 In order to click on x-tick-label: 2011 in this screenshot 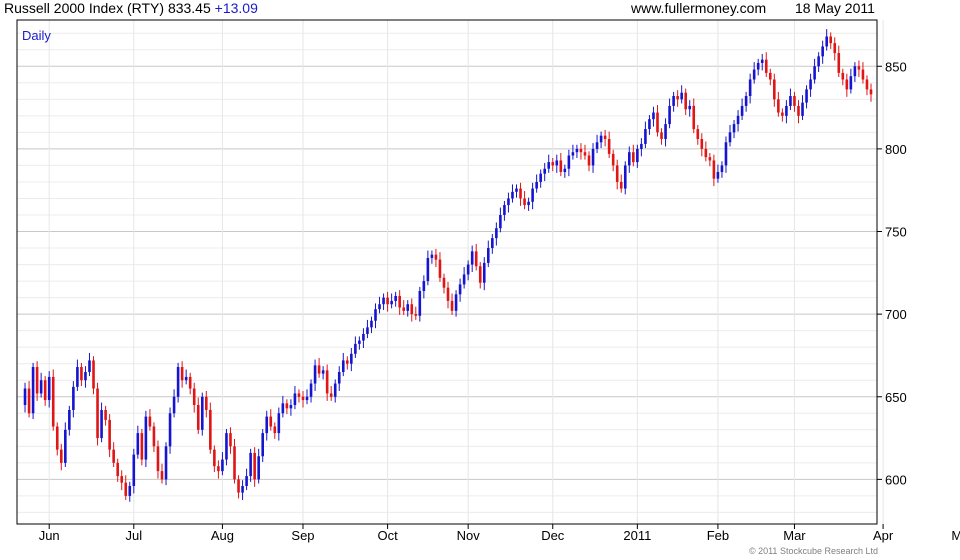, I will do `click(637, 535)`.